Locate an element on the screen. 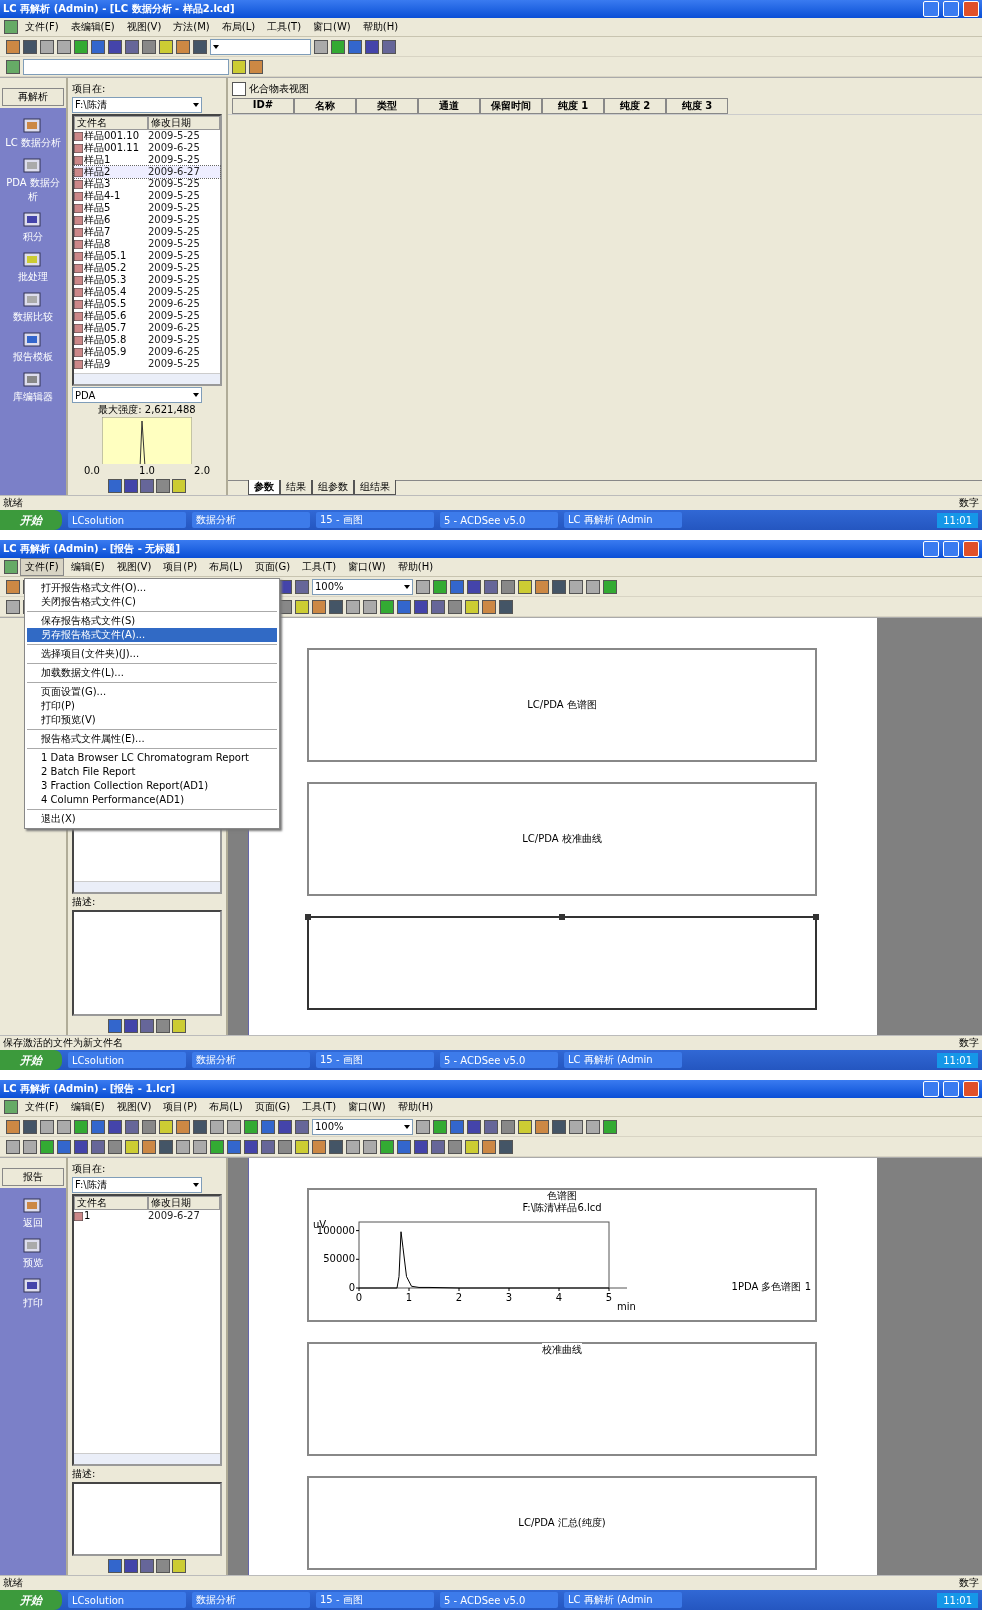 The height and width of the screenshot is (1611, 982). preview-title: 最大强度: 2,621,488 is located at coordinates (147, 410).